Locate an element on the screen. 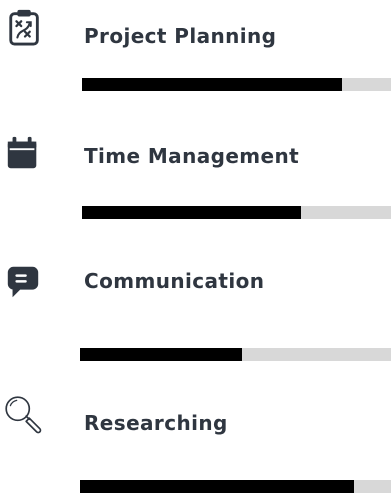  skill-bar-communication is located at coordinates (235, 354).